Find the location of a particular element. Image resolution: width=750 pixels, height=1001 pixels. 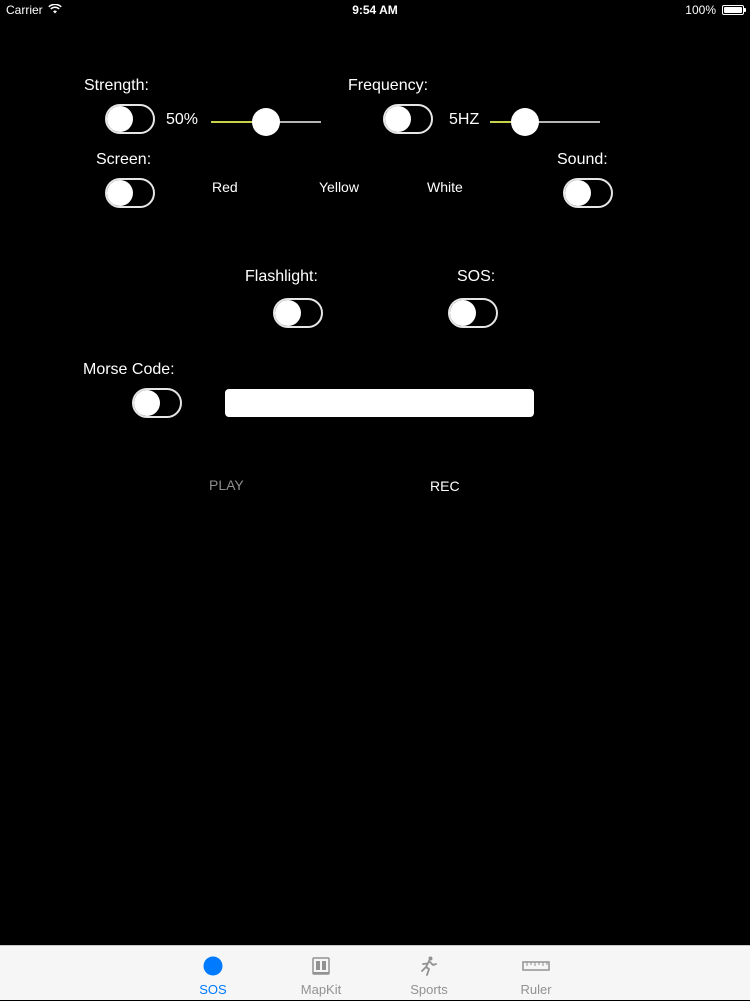

ruler-icon is located at coordinates (536, 966).